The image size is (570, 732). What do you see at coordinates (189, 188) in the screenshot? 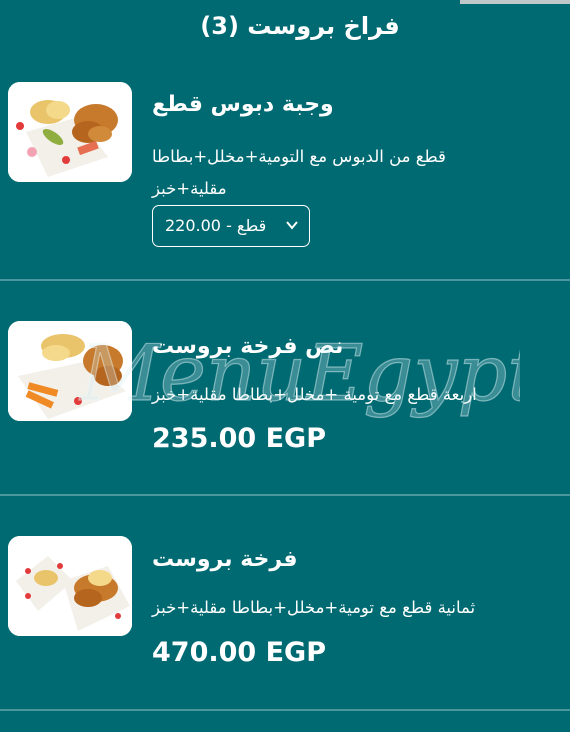
I see `item-description-line2: مقلية+خبز` at bounding box center [189, 188].